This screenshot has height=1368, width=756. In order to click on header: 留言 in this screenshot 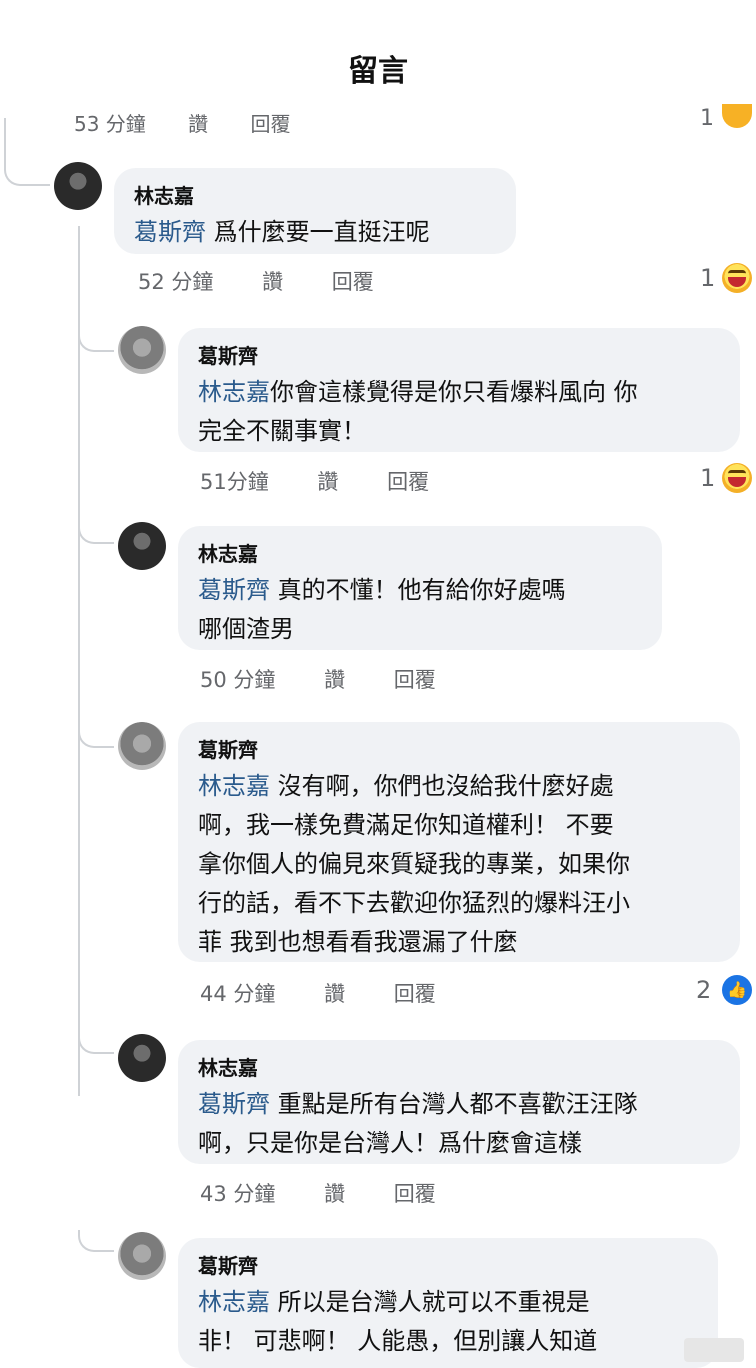, I will do `click(378, 50)`.